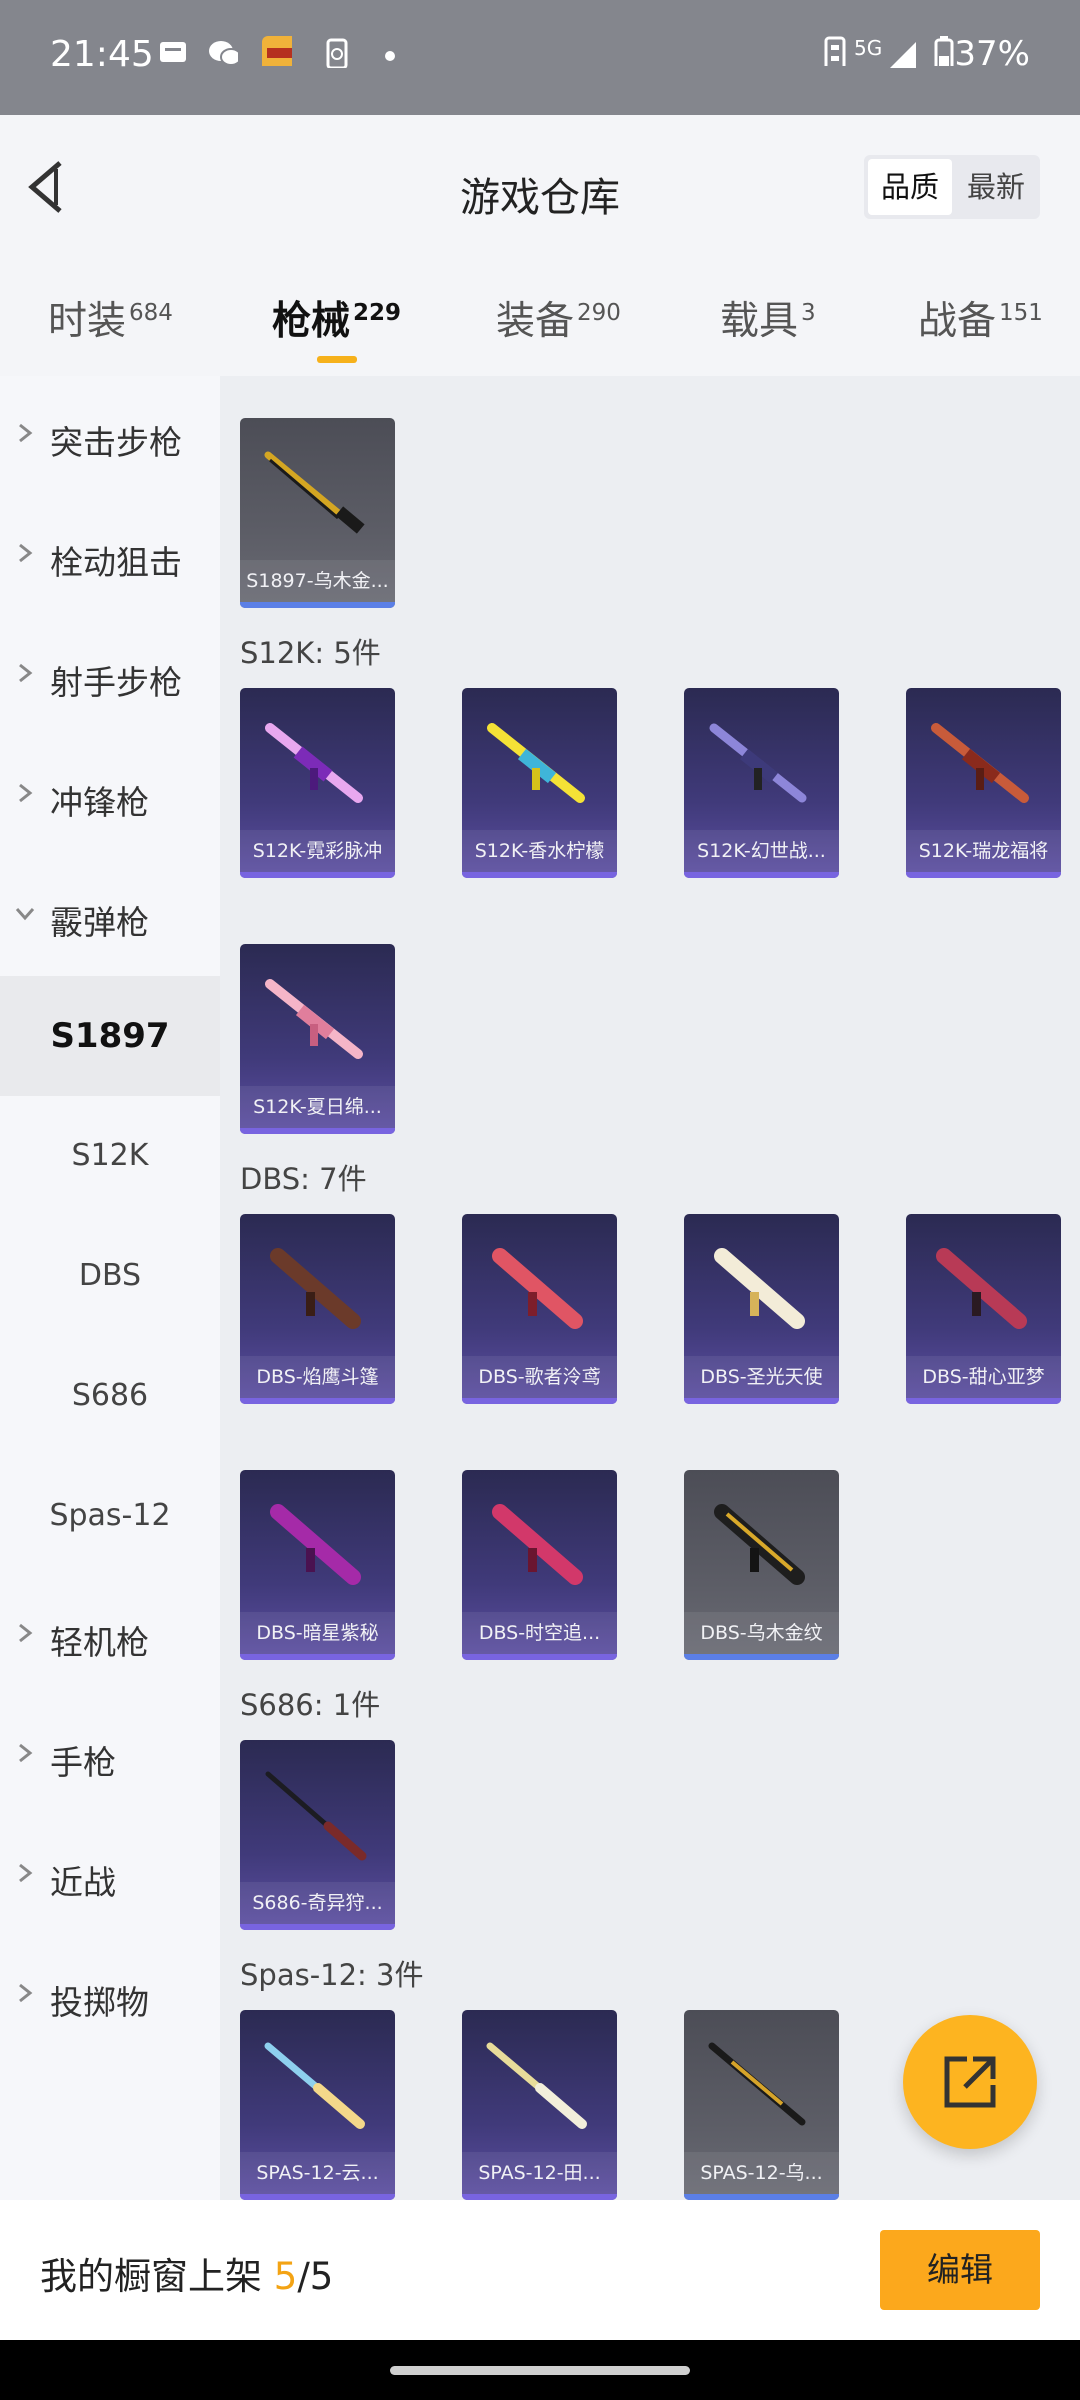 This screenshot has height=2400, width=1080. Describe the element at coordinates (768, 318) in the screenshot. I see `tab-vehicles: 载具 3` at that location.